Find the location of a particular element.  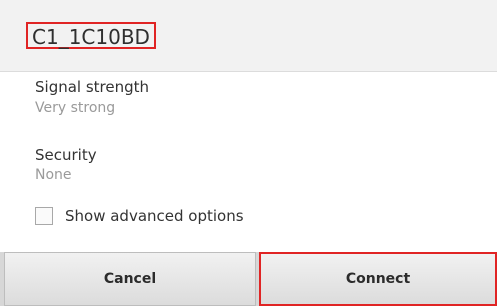

advanced-options-checkbox is located at coordinates (44, 216).